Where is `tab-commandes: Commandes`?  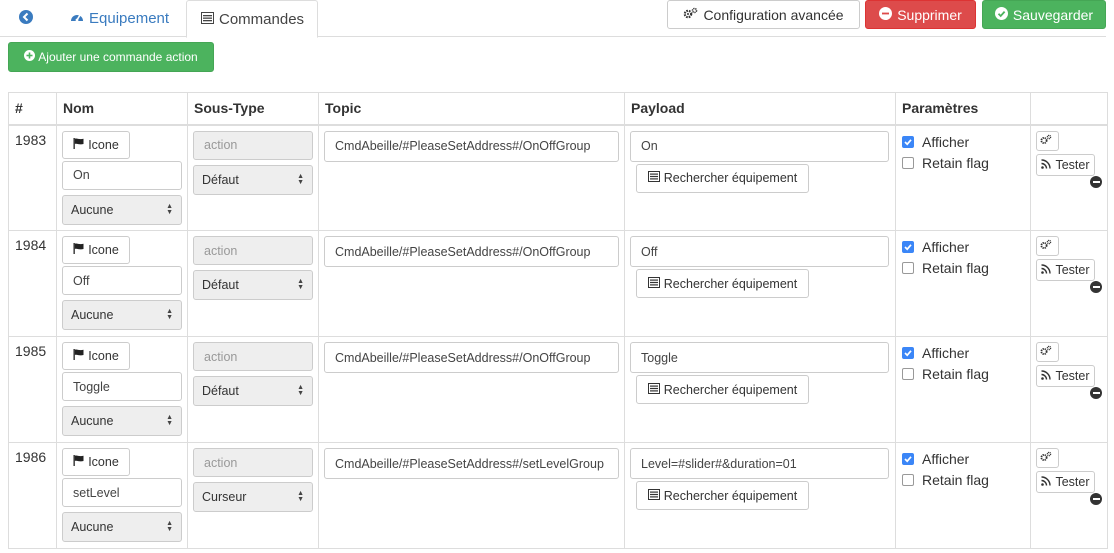
tab-commandes: Commandes is located at coordinates (252, 19).